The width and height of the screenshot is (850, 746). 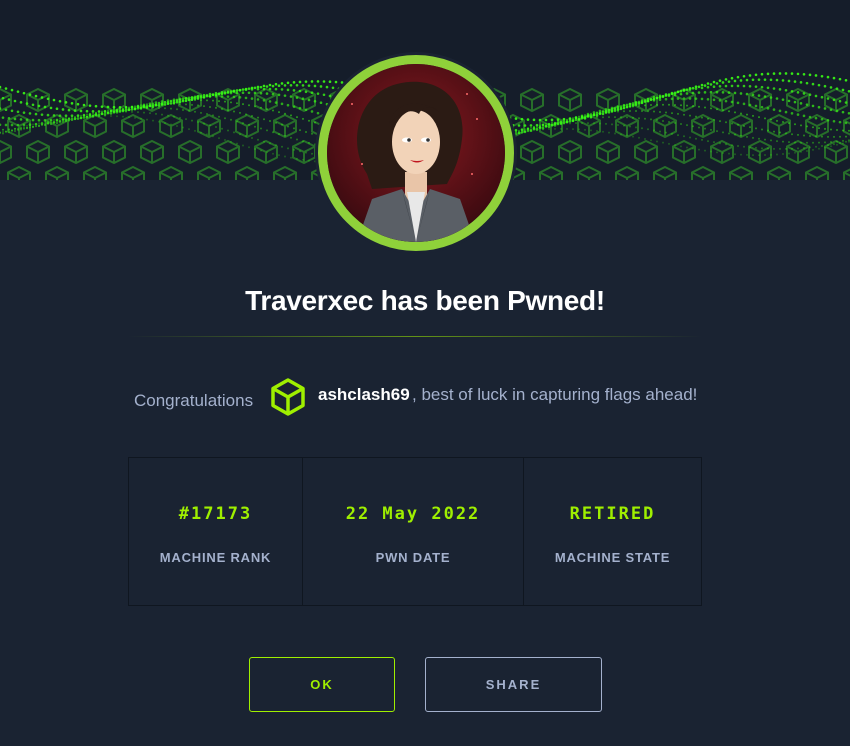 I want to click on share-button: SHARE, so click(x=513, y=684).